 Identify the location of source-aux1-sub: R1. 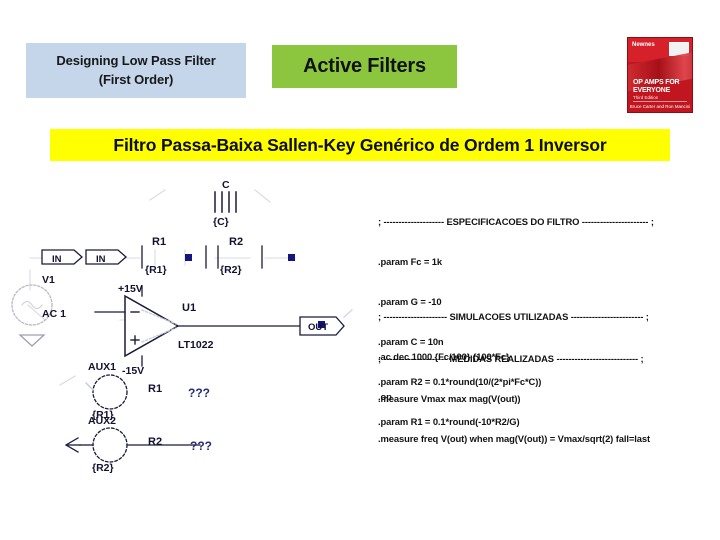
(155, 389).